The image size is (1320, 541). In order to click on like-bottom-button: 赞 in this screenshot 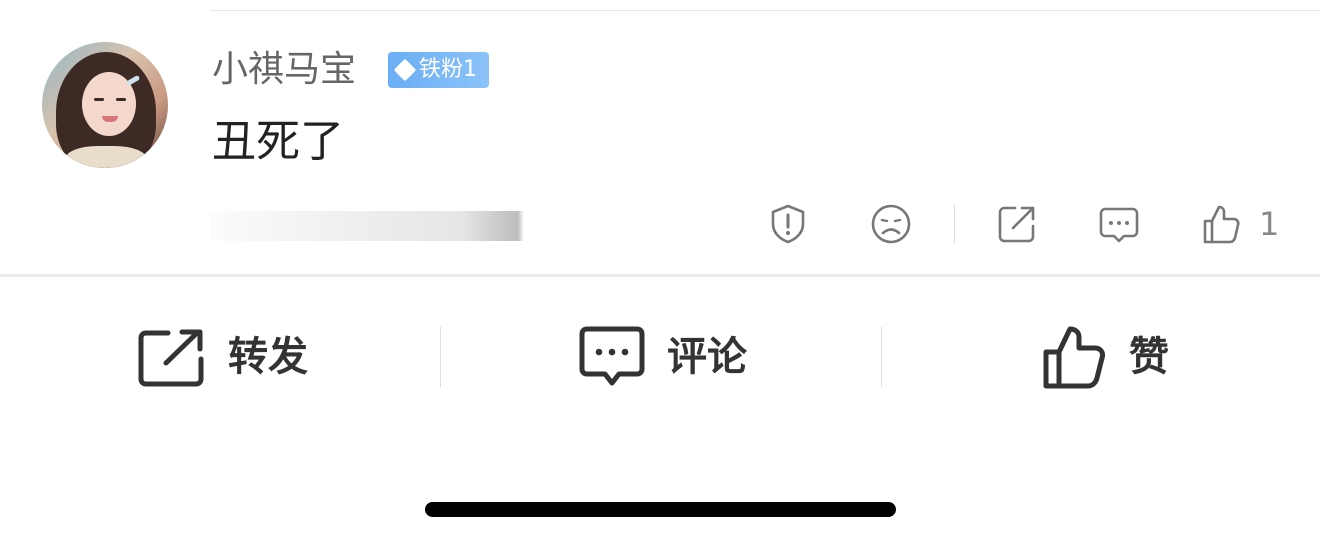, I will do `click(1105, 357)`.